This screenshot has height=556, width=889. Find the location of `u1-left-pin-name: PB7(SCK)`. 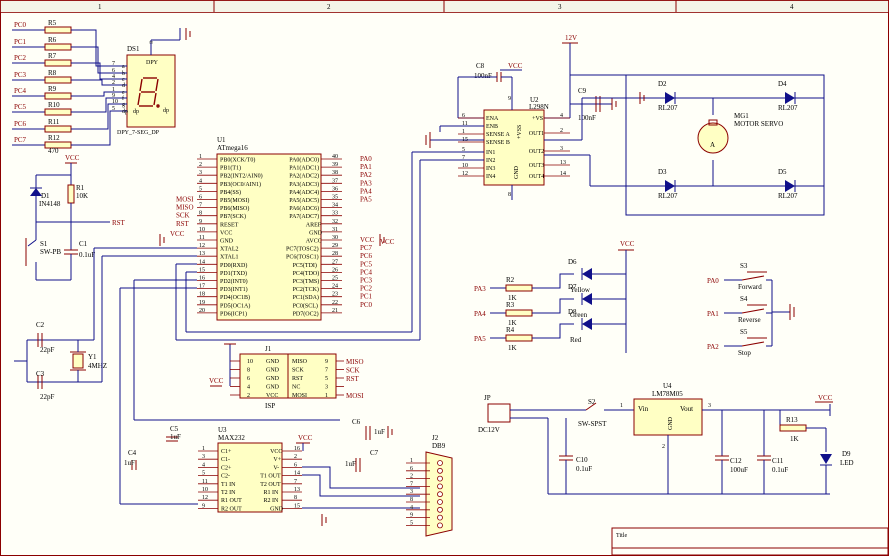

u1-left-pin-name: PB7(SCK) is located at coordinates (233, 216).